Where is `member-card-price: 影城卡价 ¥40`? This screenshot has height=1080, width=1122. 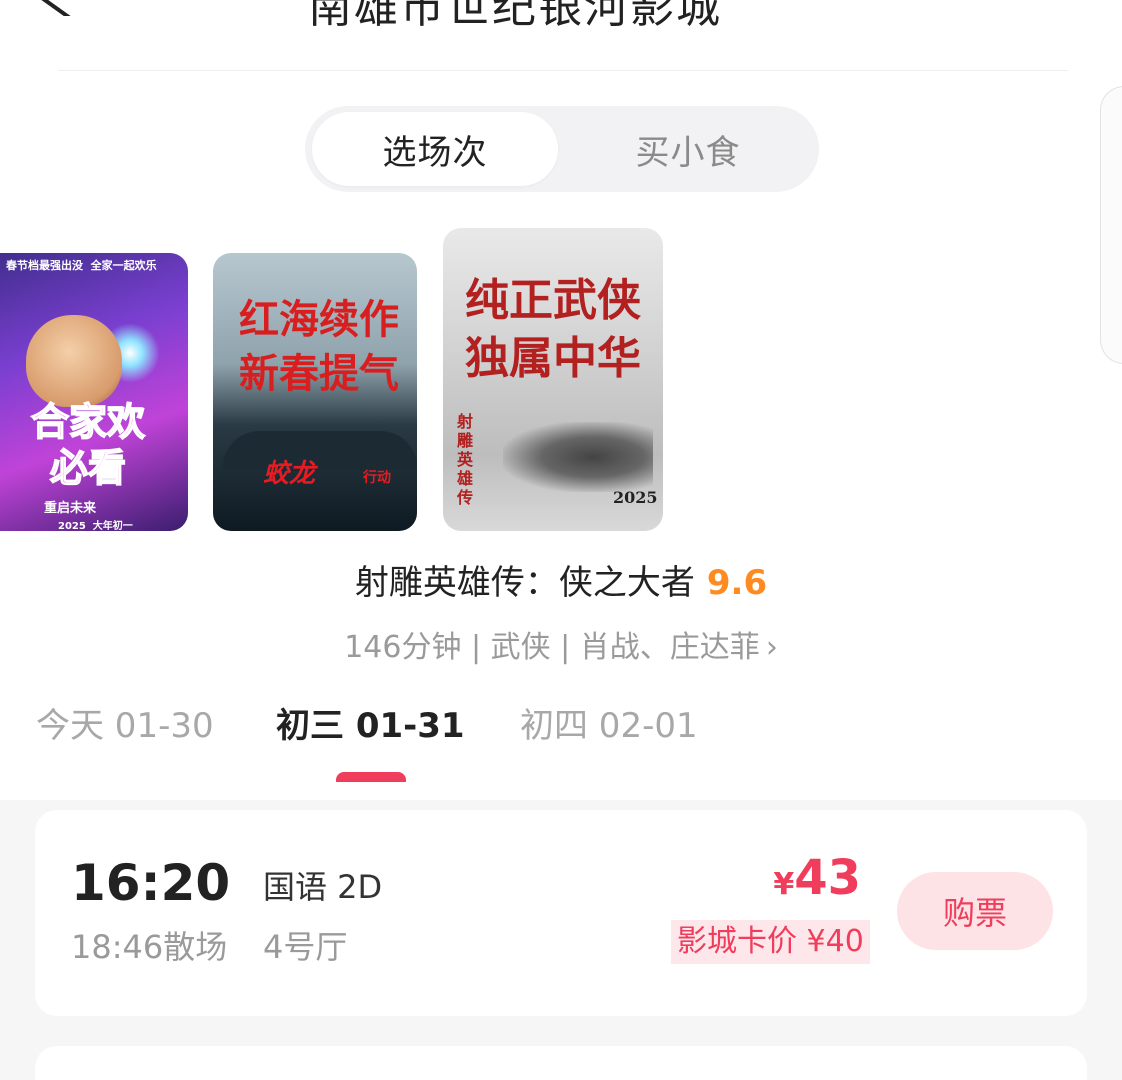 member-card-price: 影城卡价 ¥40 is located at coordinates (770, 942).